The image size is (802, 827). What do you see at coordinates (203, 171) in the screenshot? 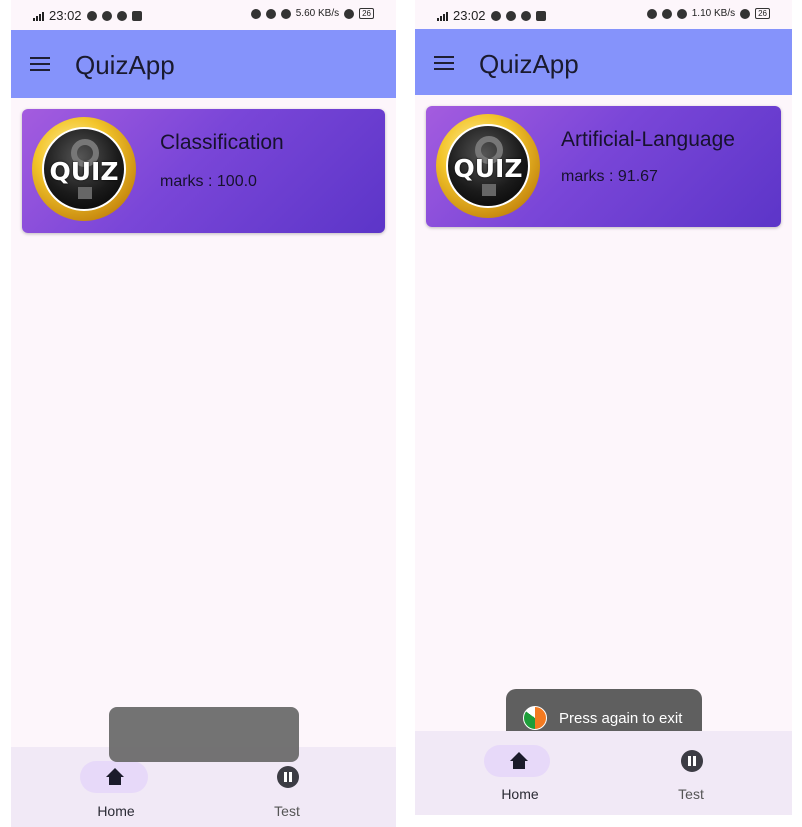
I see `quiz-result-card: QUIZ Classification marks : 100.0` at bounding box center [203, 171].